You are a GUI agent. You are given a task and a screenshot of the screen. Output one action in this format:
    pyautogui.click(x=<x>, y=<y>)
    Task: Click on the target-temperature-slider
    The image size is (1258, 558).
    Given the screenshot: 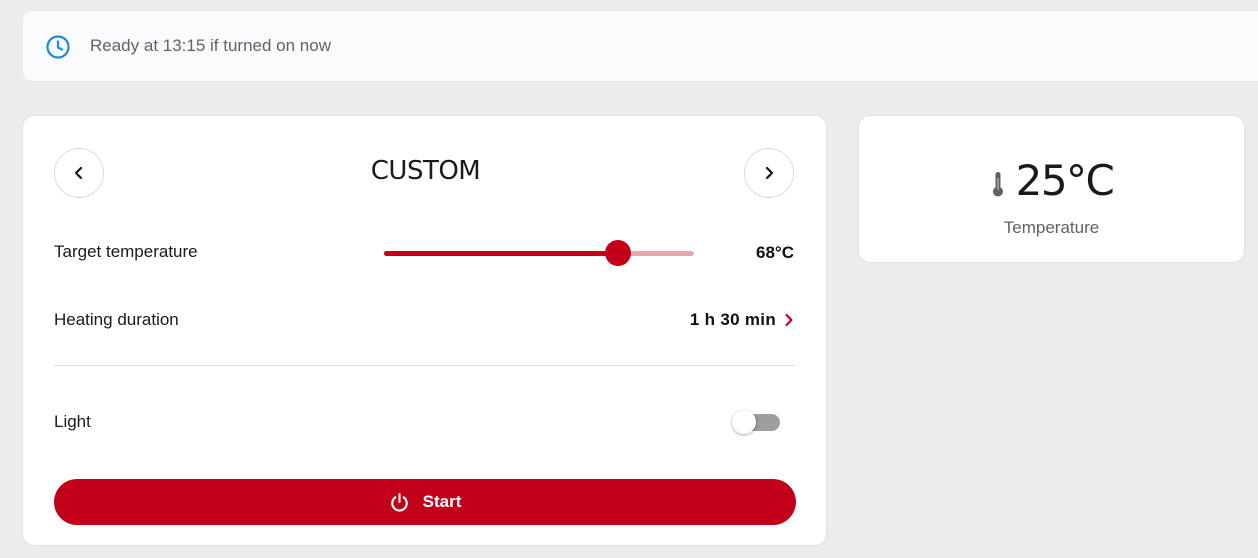 What is the action you would take?
    pyautogui.click(x=539, y=253)
    